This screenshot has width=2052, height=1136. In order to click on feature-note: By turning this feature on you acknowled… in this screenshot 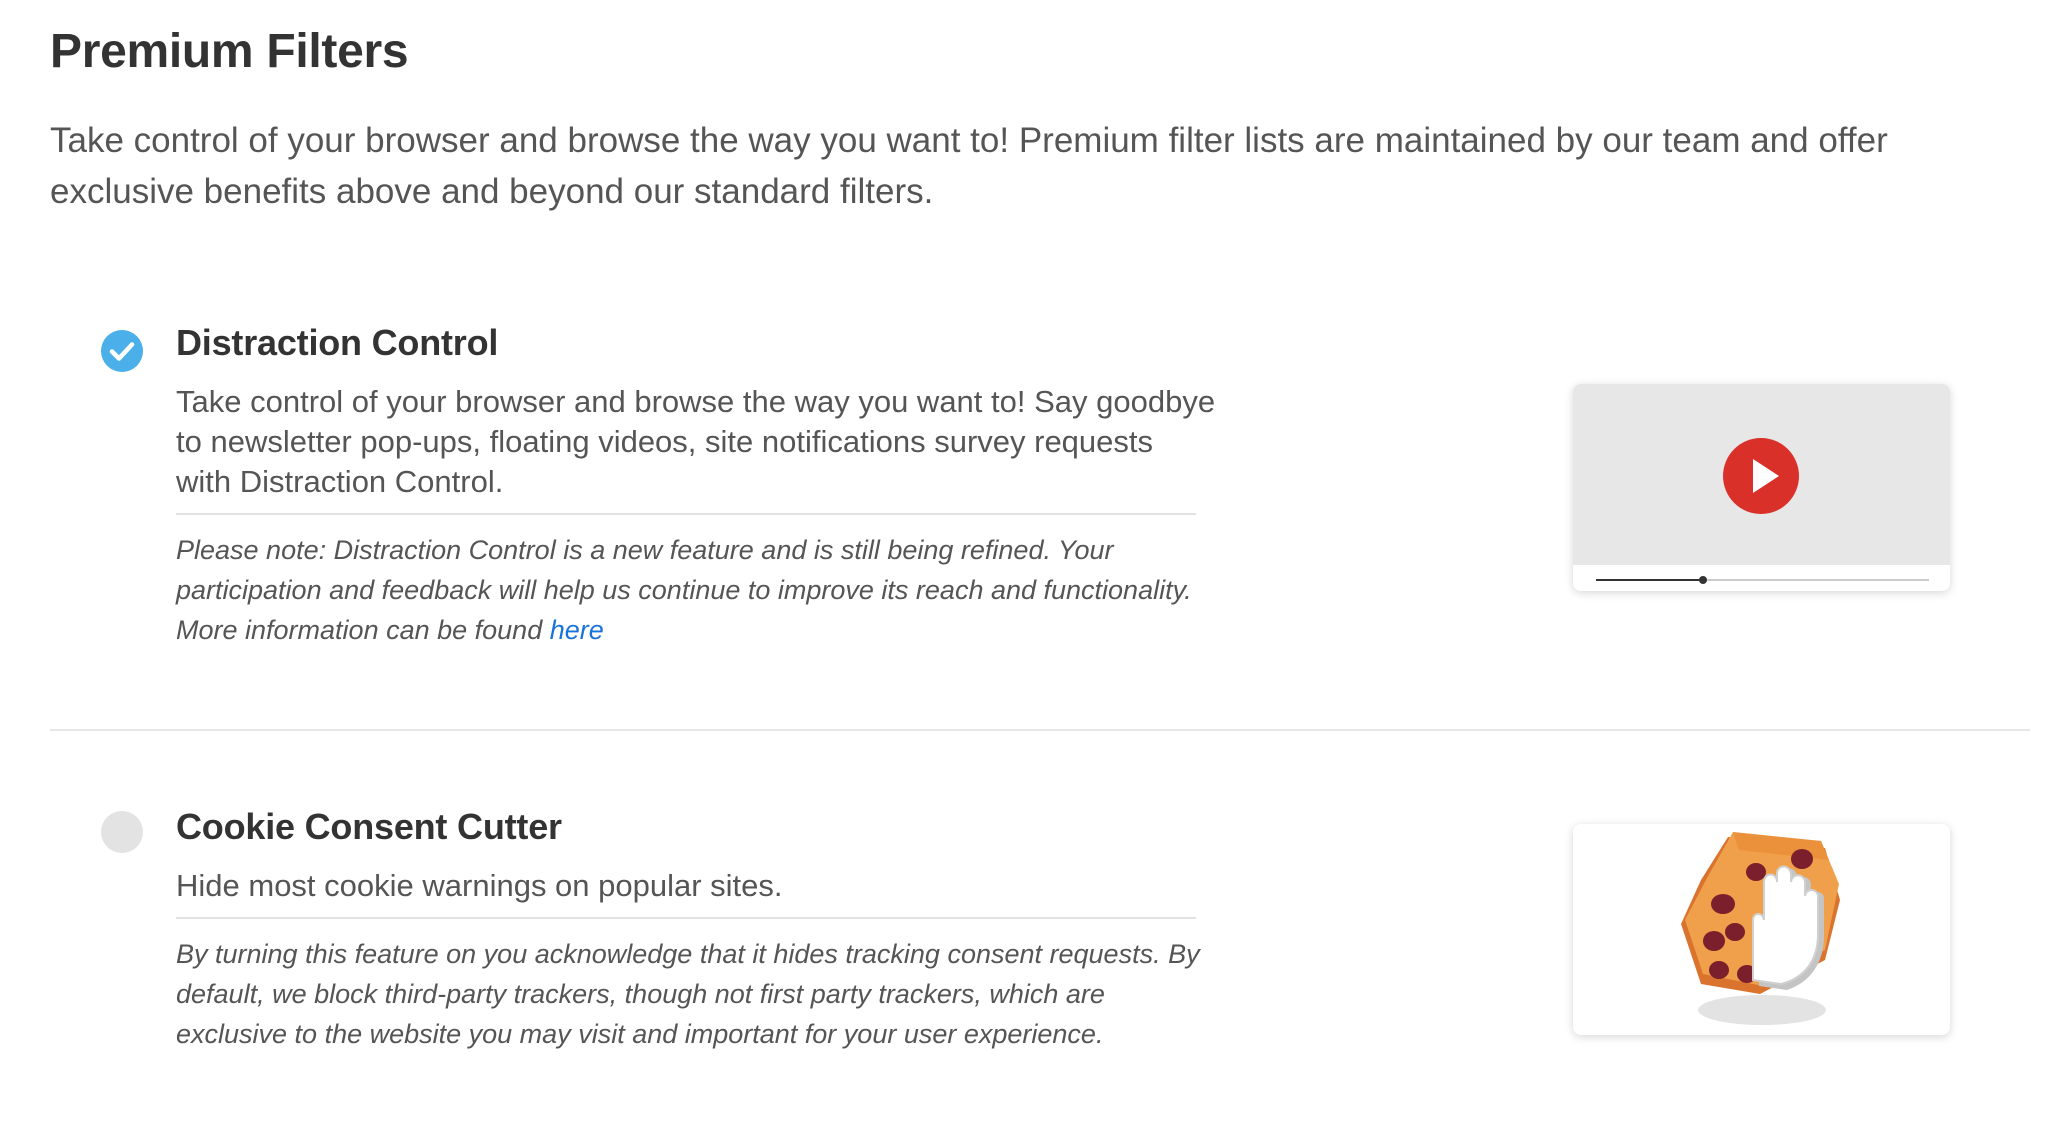, I will do `click(688, 994)`.